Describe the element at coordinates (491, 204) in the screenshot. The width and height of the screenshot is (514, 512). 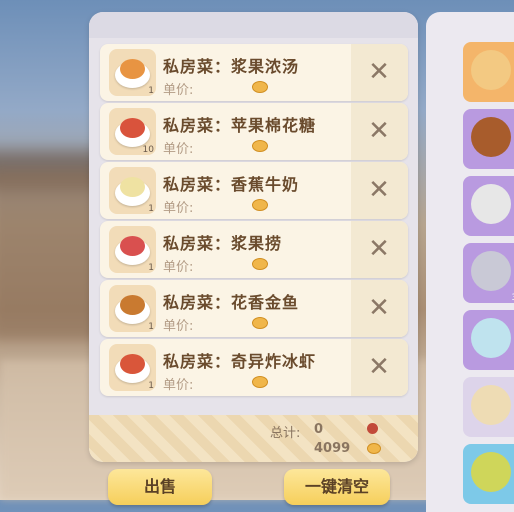
I see `machine-icon` at that location.